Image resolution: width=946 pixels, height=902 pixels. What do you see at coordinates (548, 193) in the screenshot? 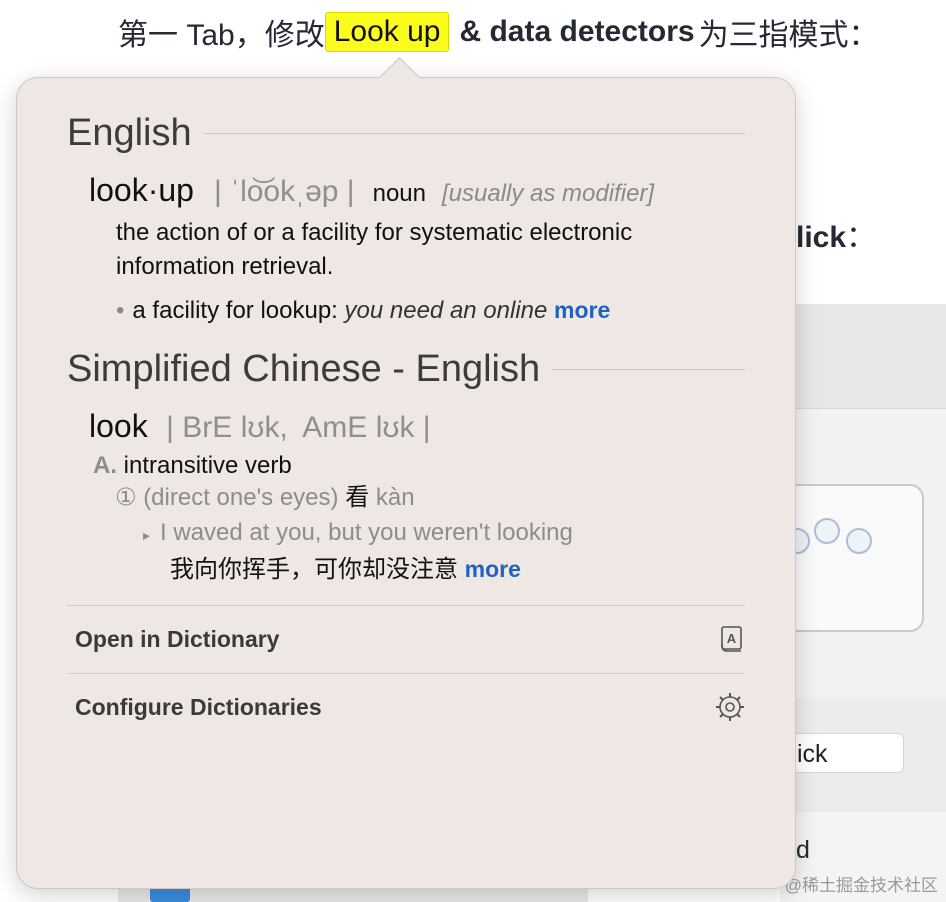
I see `usage-note: [usually as modifier]` at bounding box center [548, 193].